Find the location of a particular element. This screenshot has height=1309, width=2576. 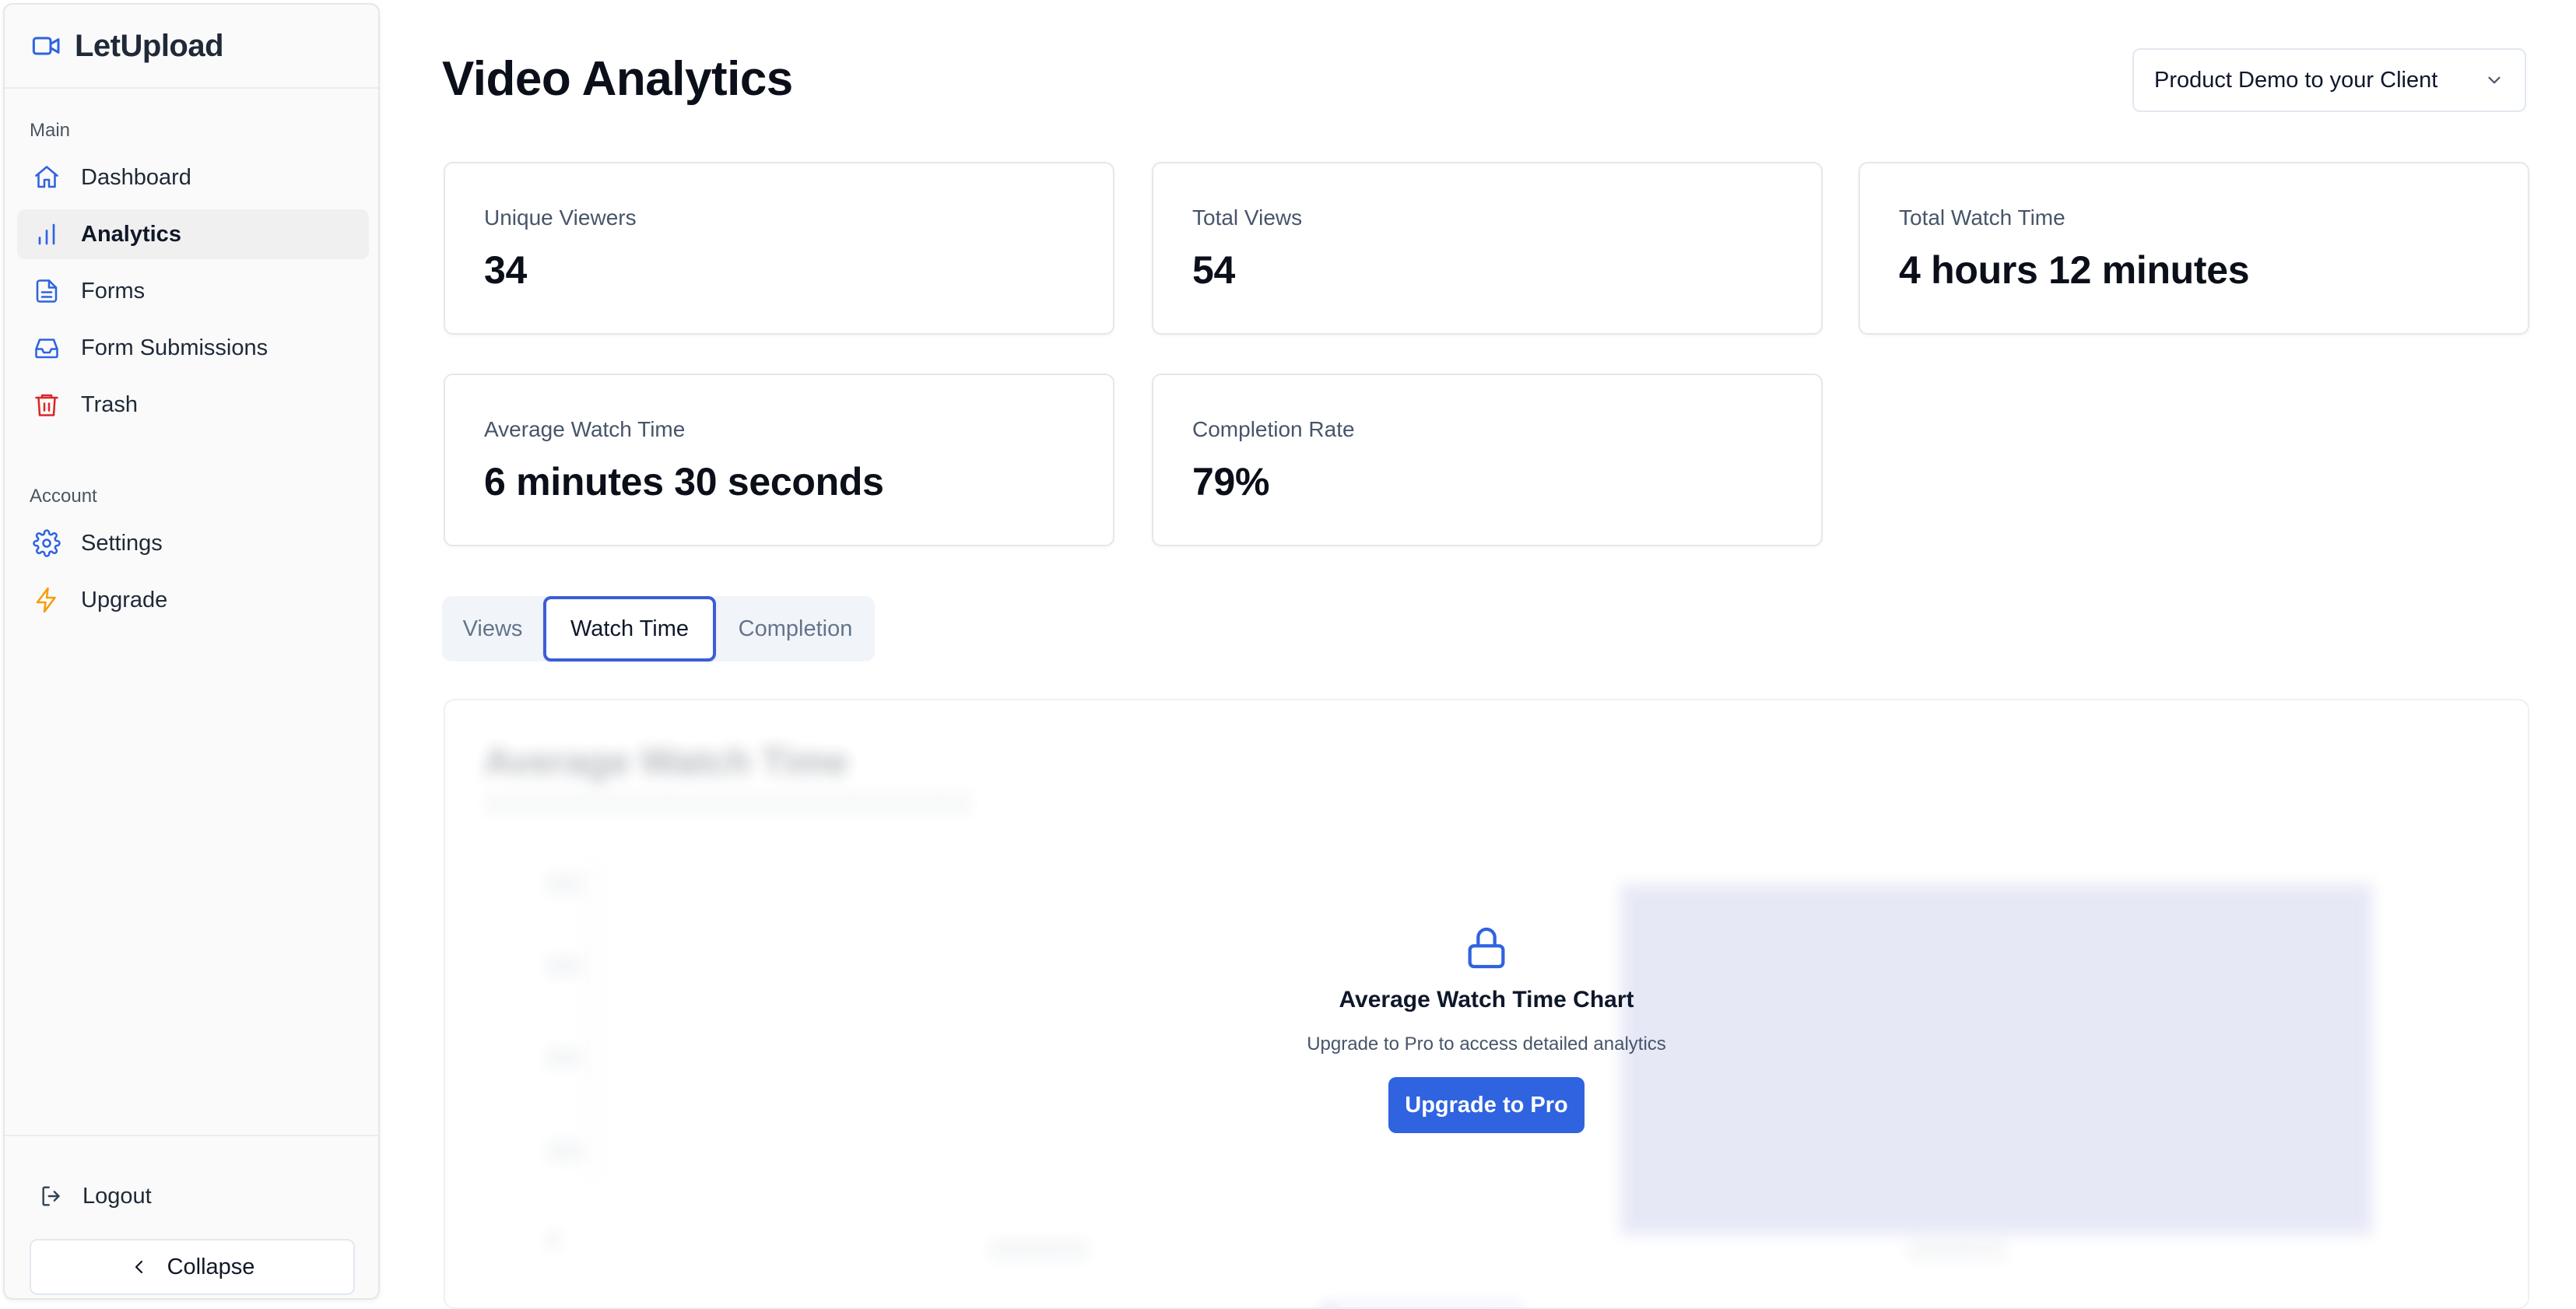

inbox-icon is located at coordinates (47, 347).